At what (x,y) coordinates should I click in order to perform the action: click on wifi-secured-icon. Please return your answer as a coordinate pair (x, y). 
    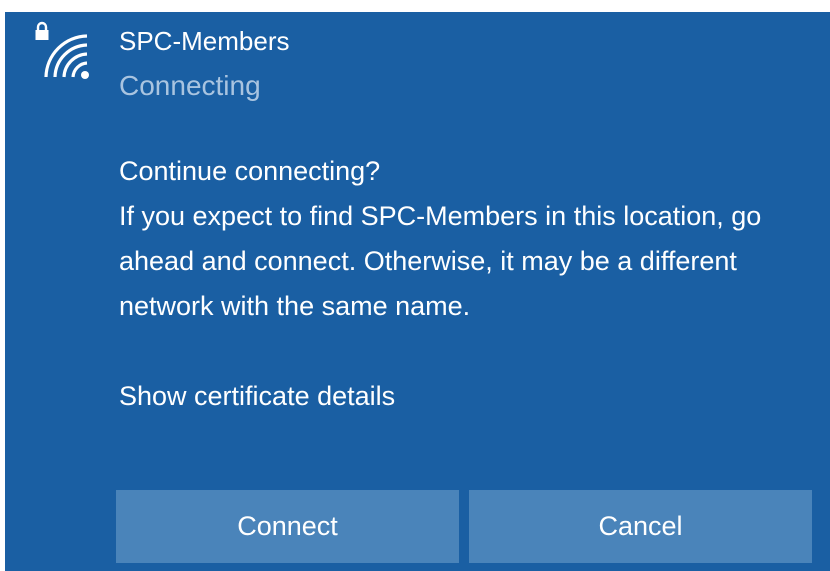
    Looking at the image, I should click on (62, 50).